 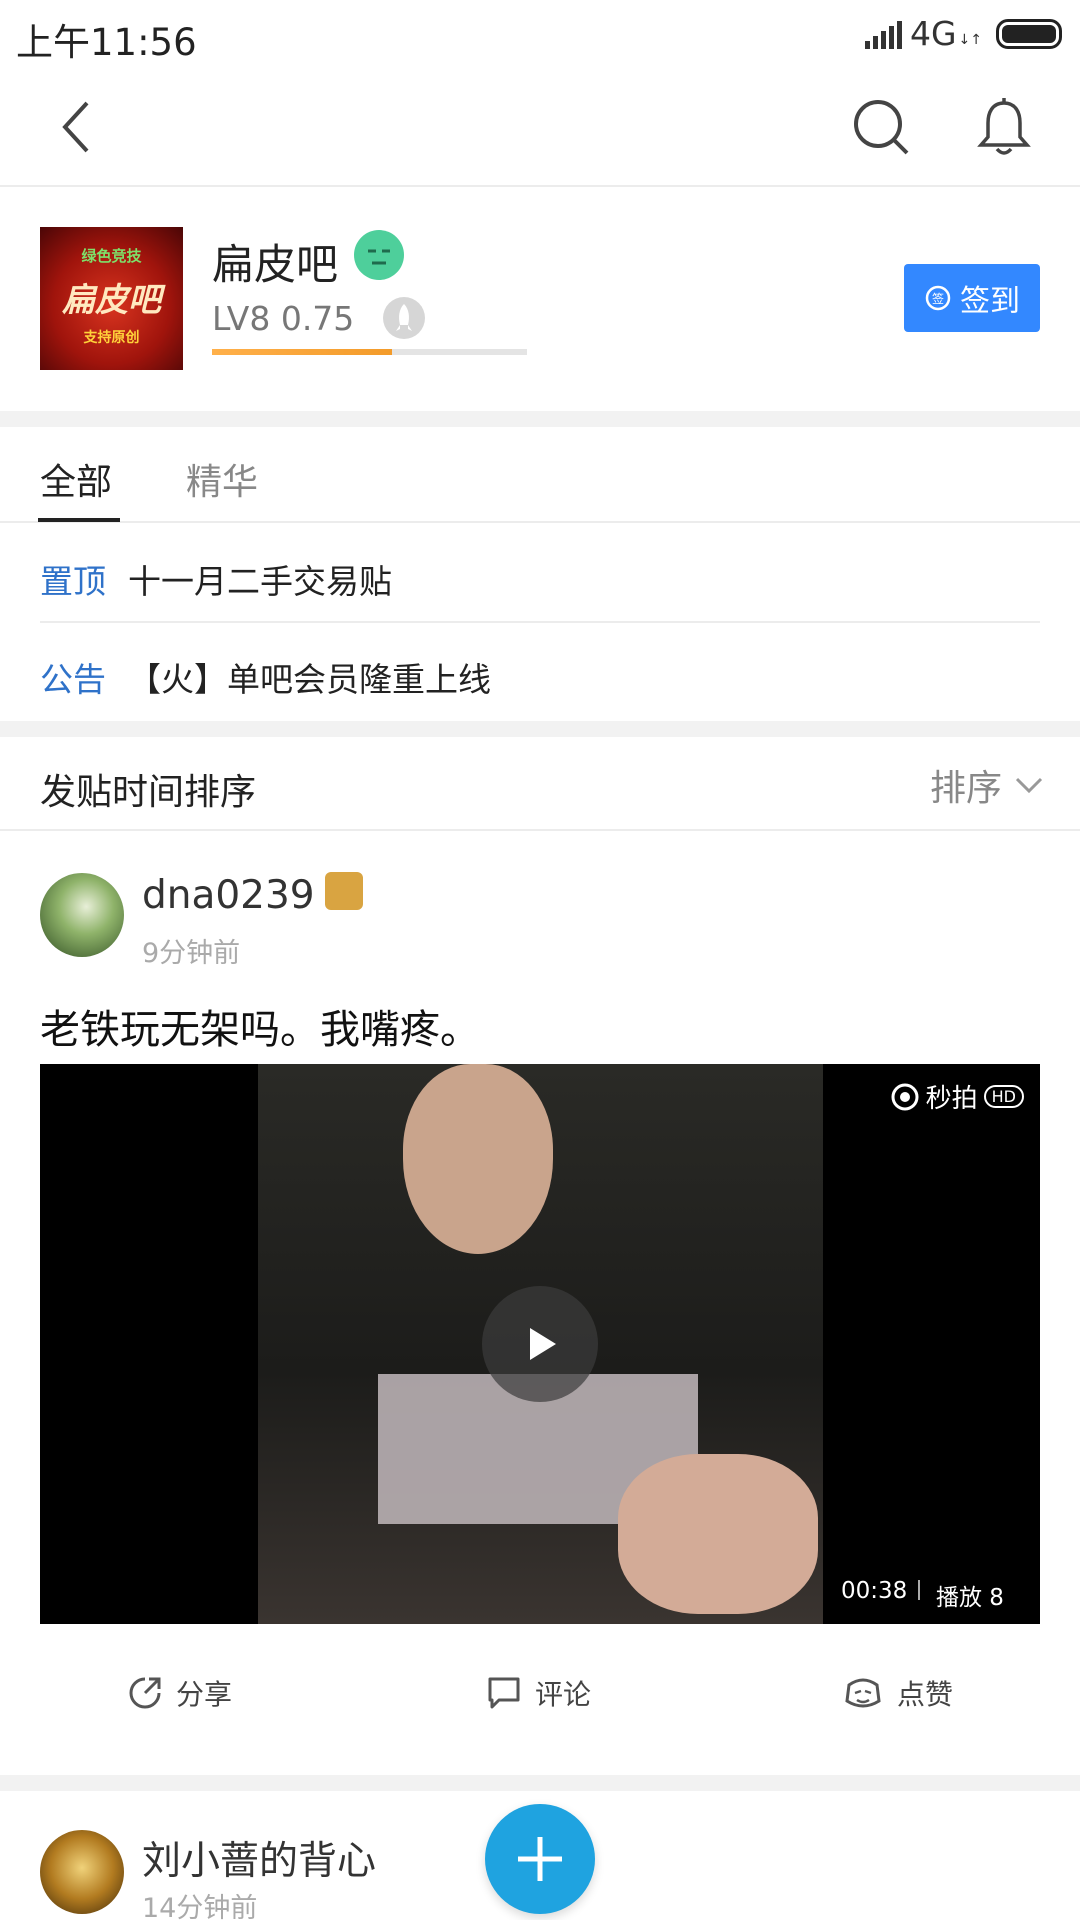 I want to click on pinned-title: 十一月二手交易贴, so click(x=260, y=581).